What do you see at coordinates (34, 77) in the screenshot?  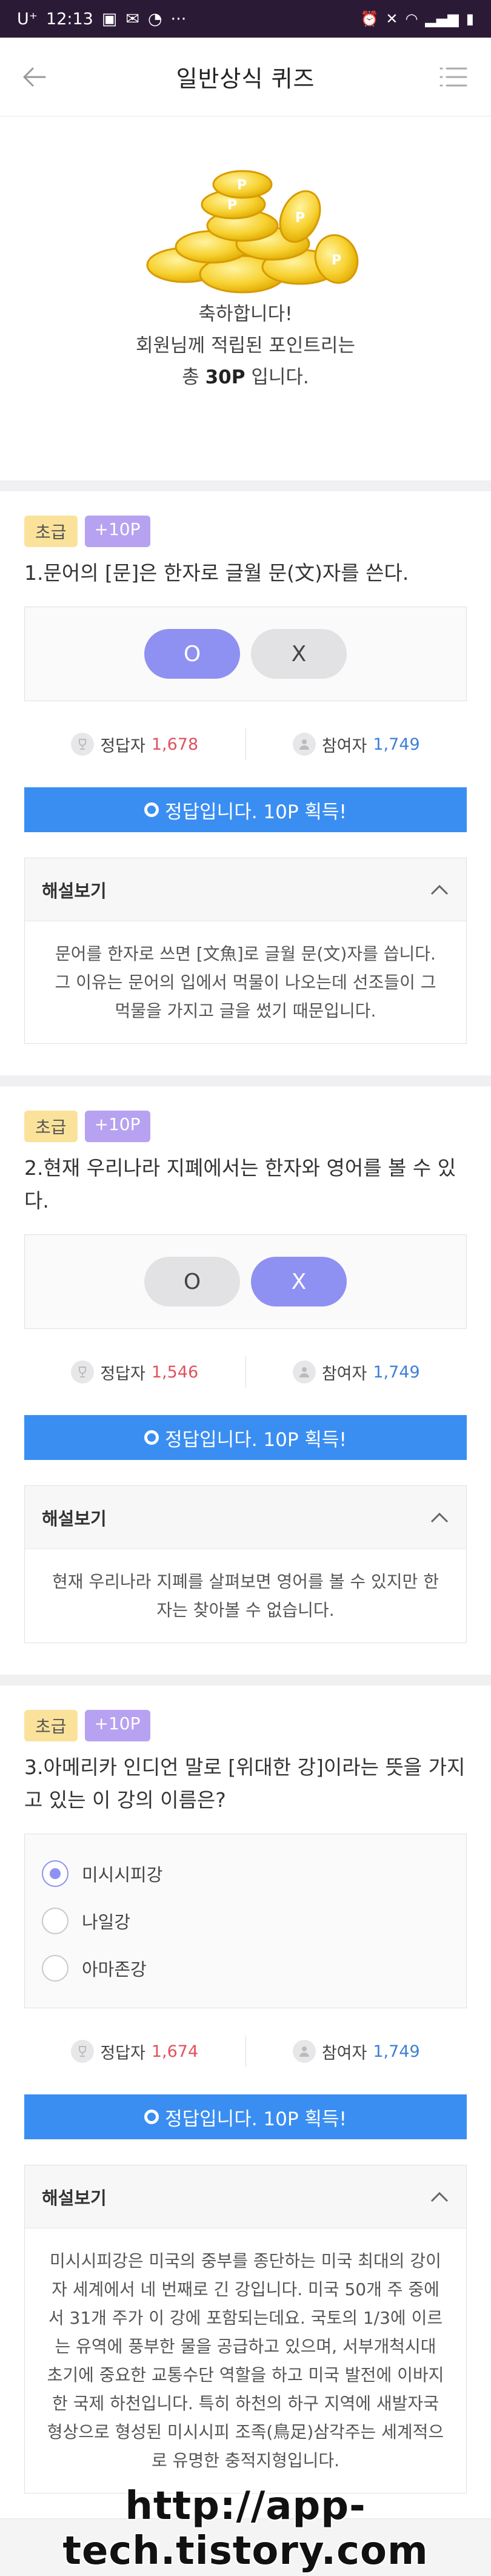 I see `back-arrow-icon` at bounding box center [34, 77].